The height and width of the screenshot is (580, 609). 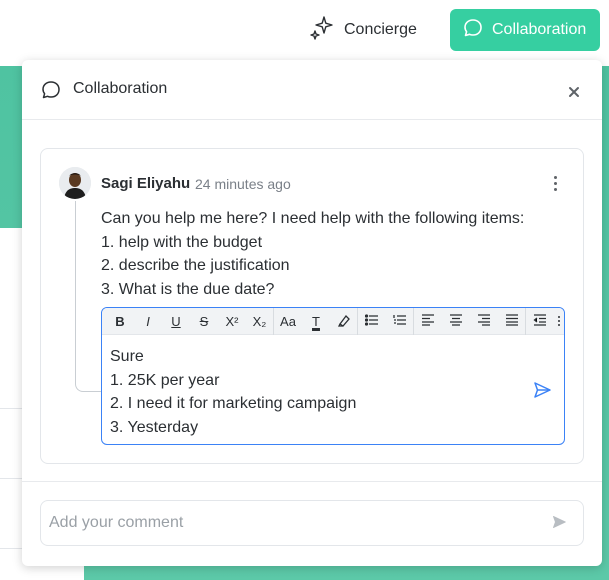 I want to click on reply-line: Sure, so click(x=127, y=356).